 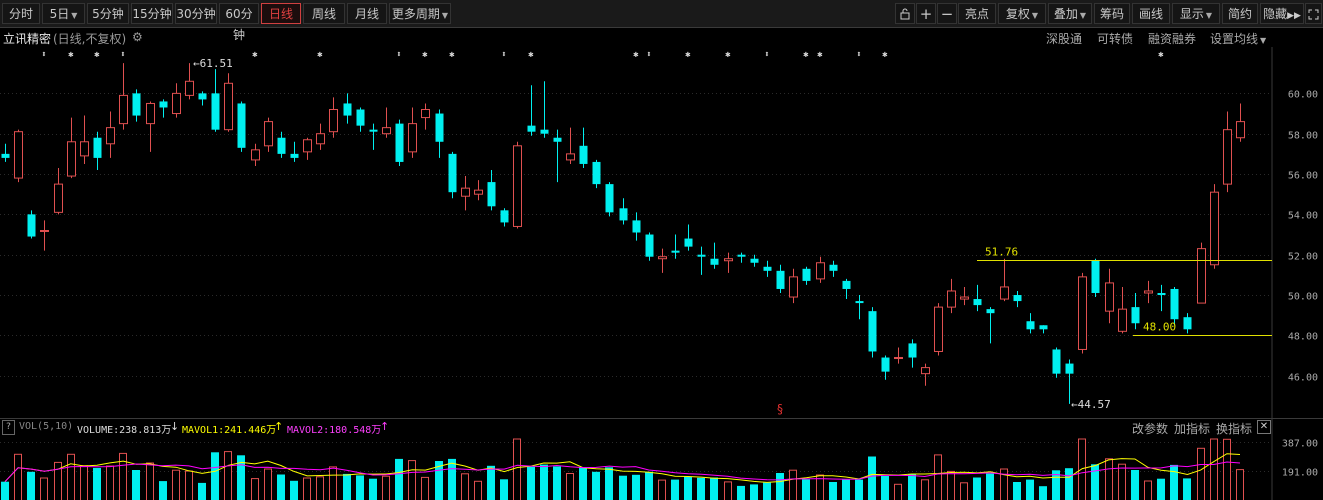 What do you see at coordinates (1150, 428) in the screenshot?
I see `change-params-button: 改参数` at bounding box center [1150, 428].